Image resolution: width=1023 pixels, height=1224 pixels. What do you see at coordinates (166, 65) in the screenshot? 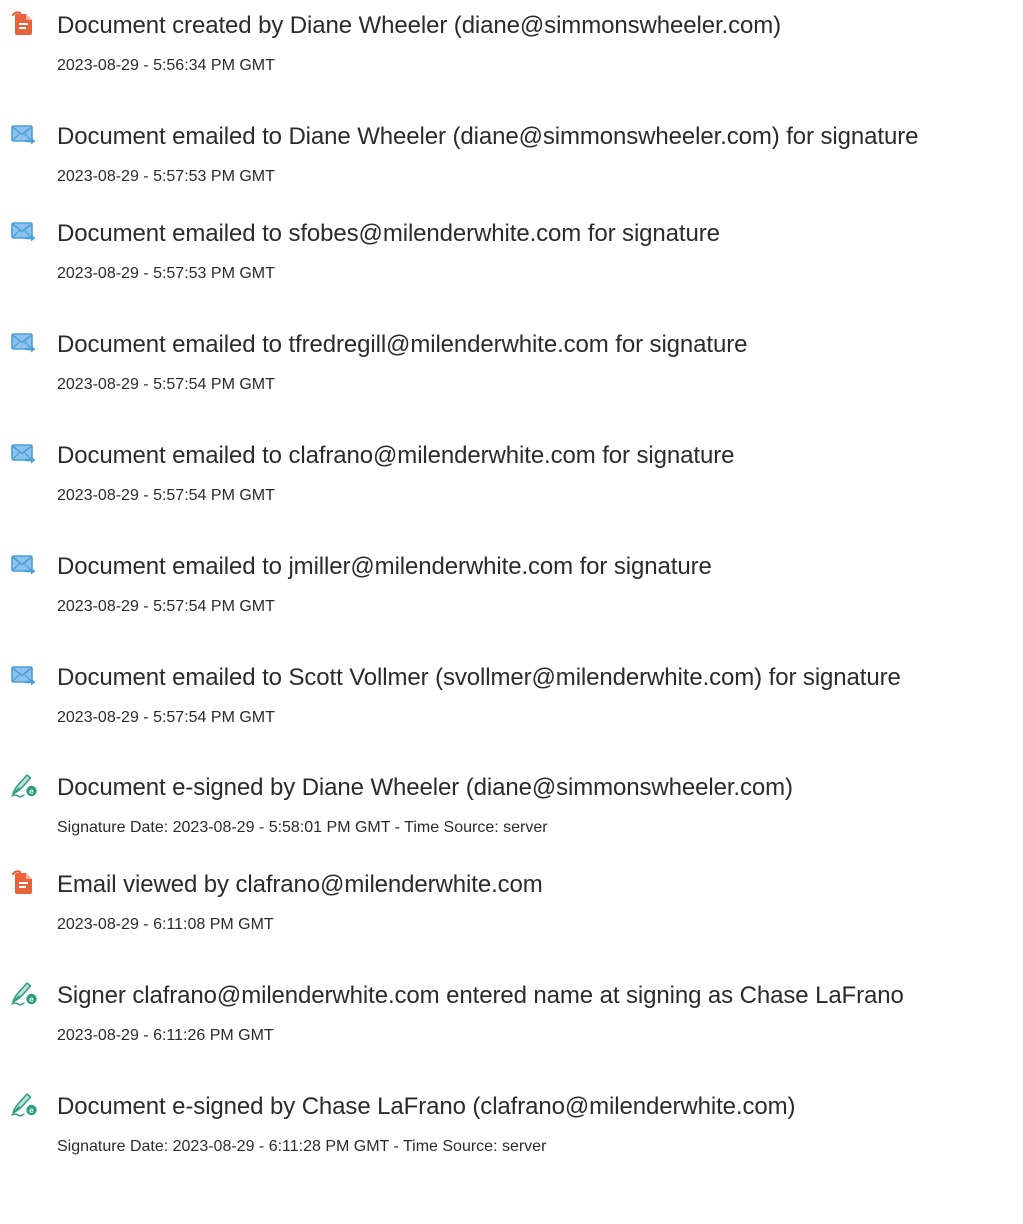
I see `event-timestamp: 2023-08-29 - 5:56:34 PM GMT` at bounding box center [166, 65].